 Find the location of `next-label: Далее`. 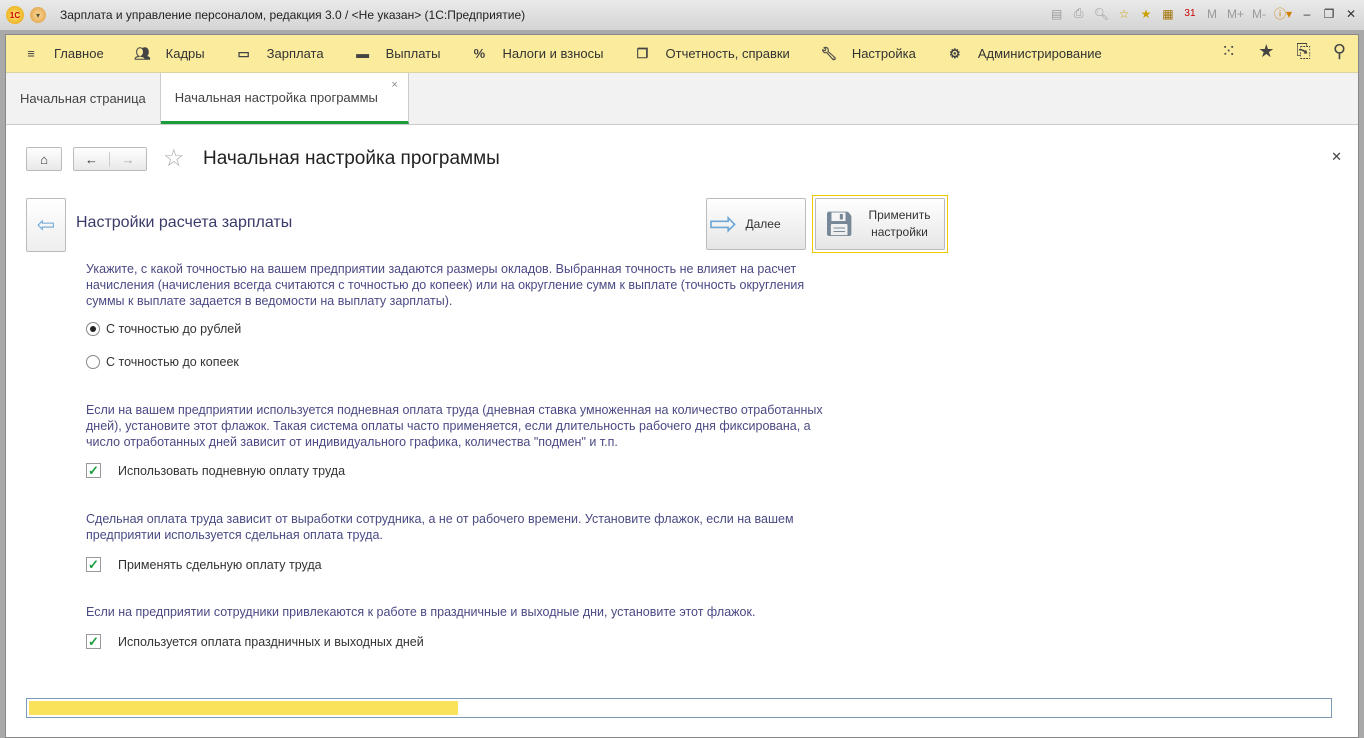

next-label: Далее is located at coordinates (763, 224).